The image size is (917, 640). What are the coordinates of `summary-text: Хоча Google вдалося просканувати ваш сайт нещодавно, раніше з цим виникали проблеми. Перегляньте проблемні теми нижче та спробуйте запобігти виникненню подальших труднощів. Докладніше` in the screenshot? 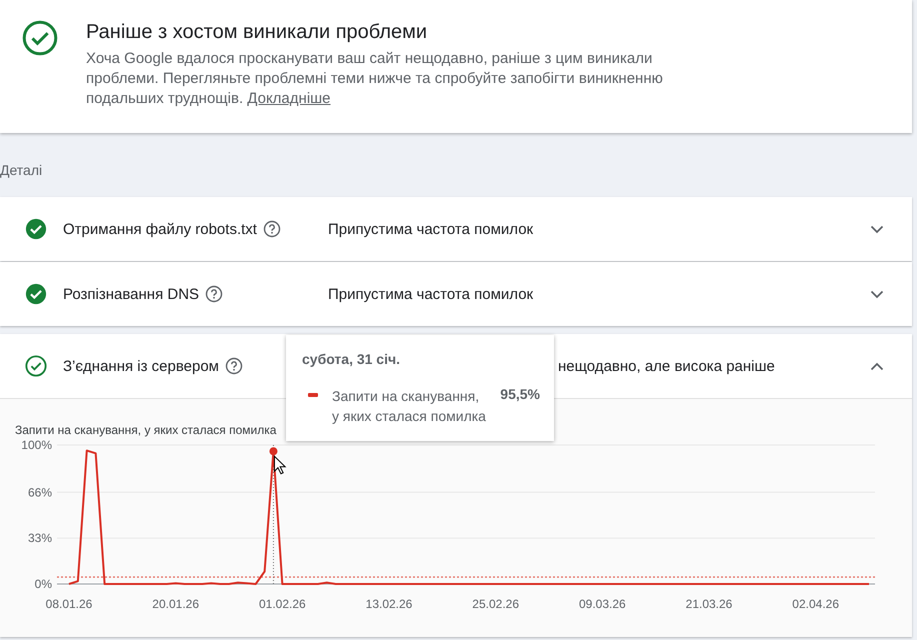 It's located at (375, 79).